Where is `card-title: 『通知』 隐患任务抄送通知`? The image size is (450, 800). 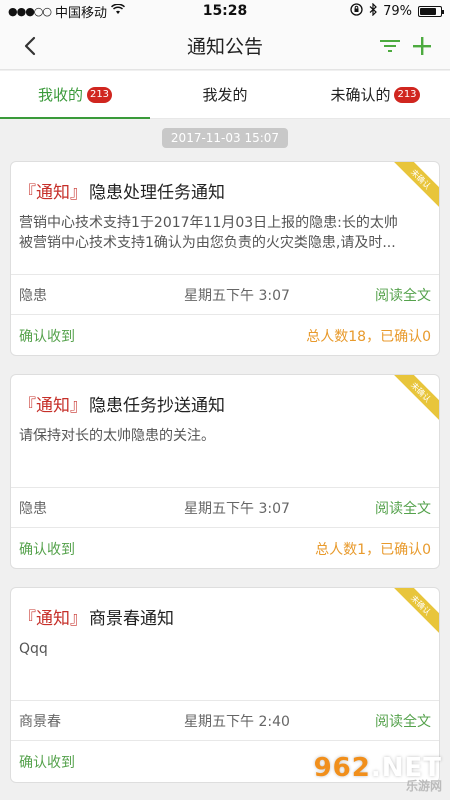
card-title: 『通知』 隐患任务抄送通知 is located at coordinates (225, 395).